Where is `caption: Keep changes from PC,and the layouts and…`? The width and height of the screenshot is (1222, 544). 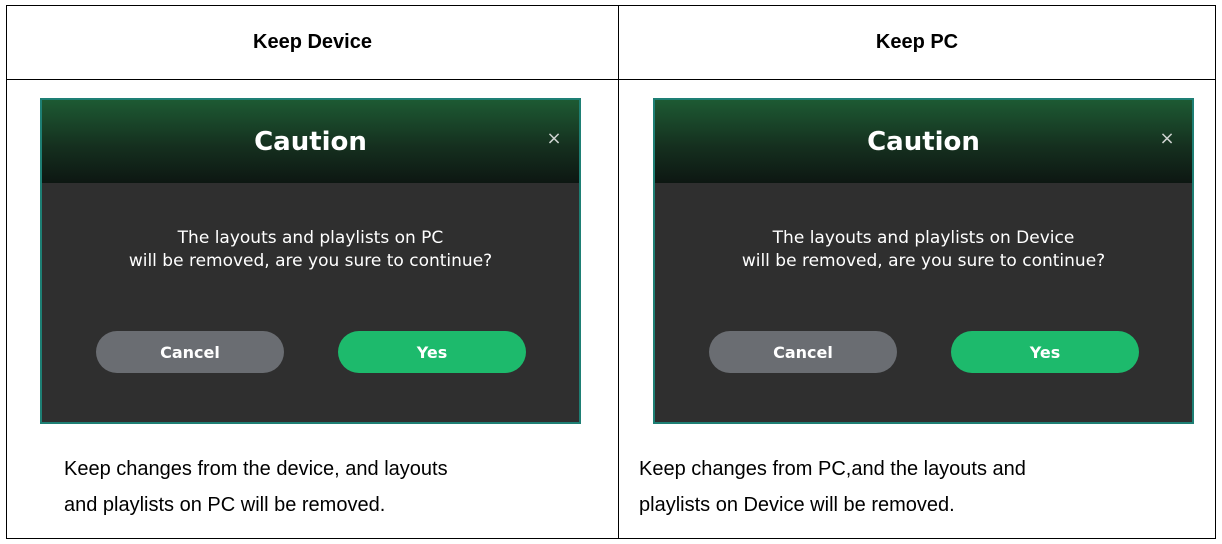
caption: Keep changes from PC,and the layouts and… is located at coordinates (919, 487).